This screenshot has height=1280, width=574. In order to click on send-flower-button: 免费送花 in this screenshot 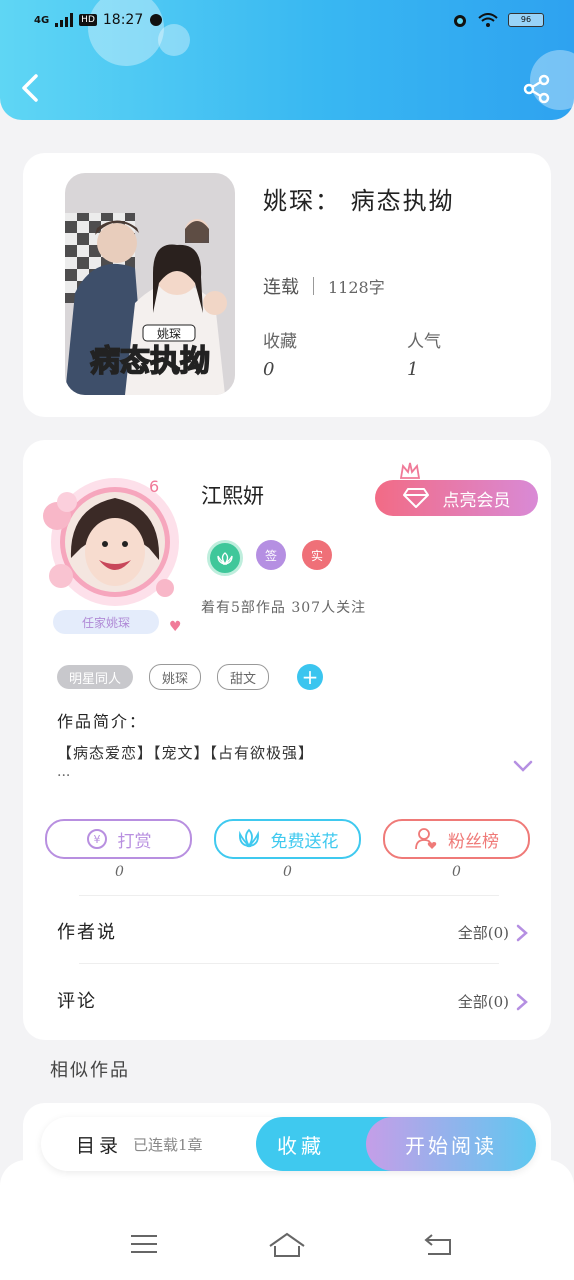, I will do `click(287, 839)`.